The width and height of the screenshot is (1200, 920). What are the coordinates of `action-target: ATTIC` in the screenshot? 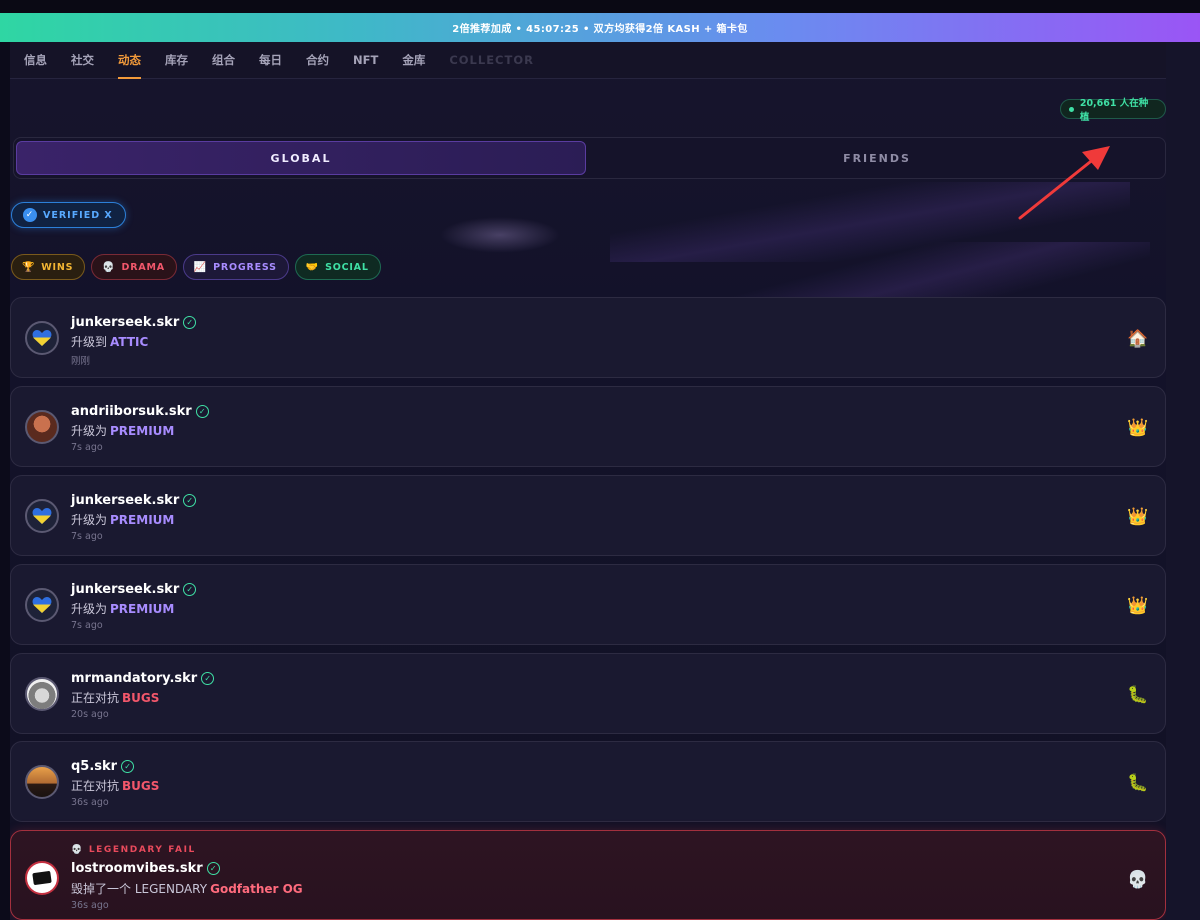 It's located at (129, 342).